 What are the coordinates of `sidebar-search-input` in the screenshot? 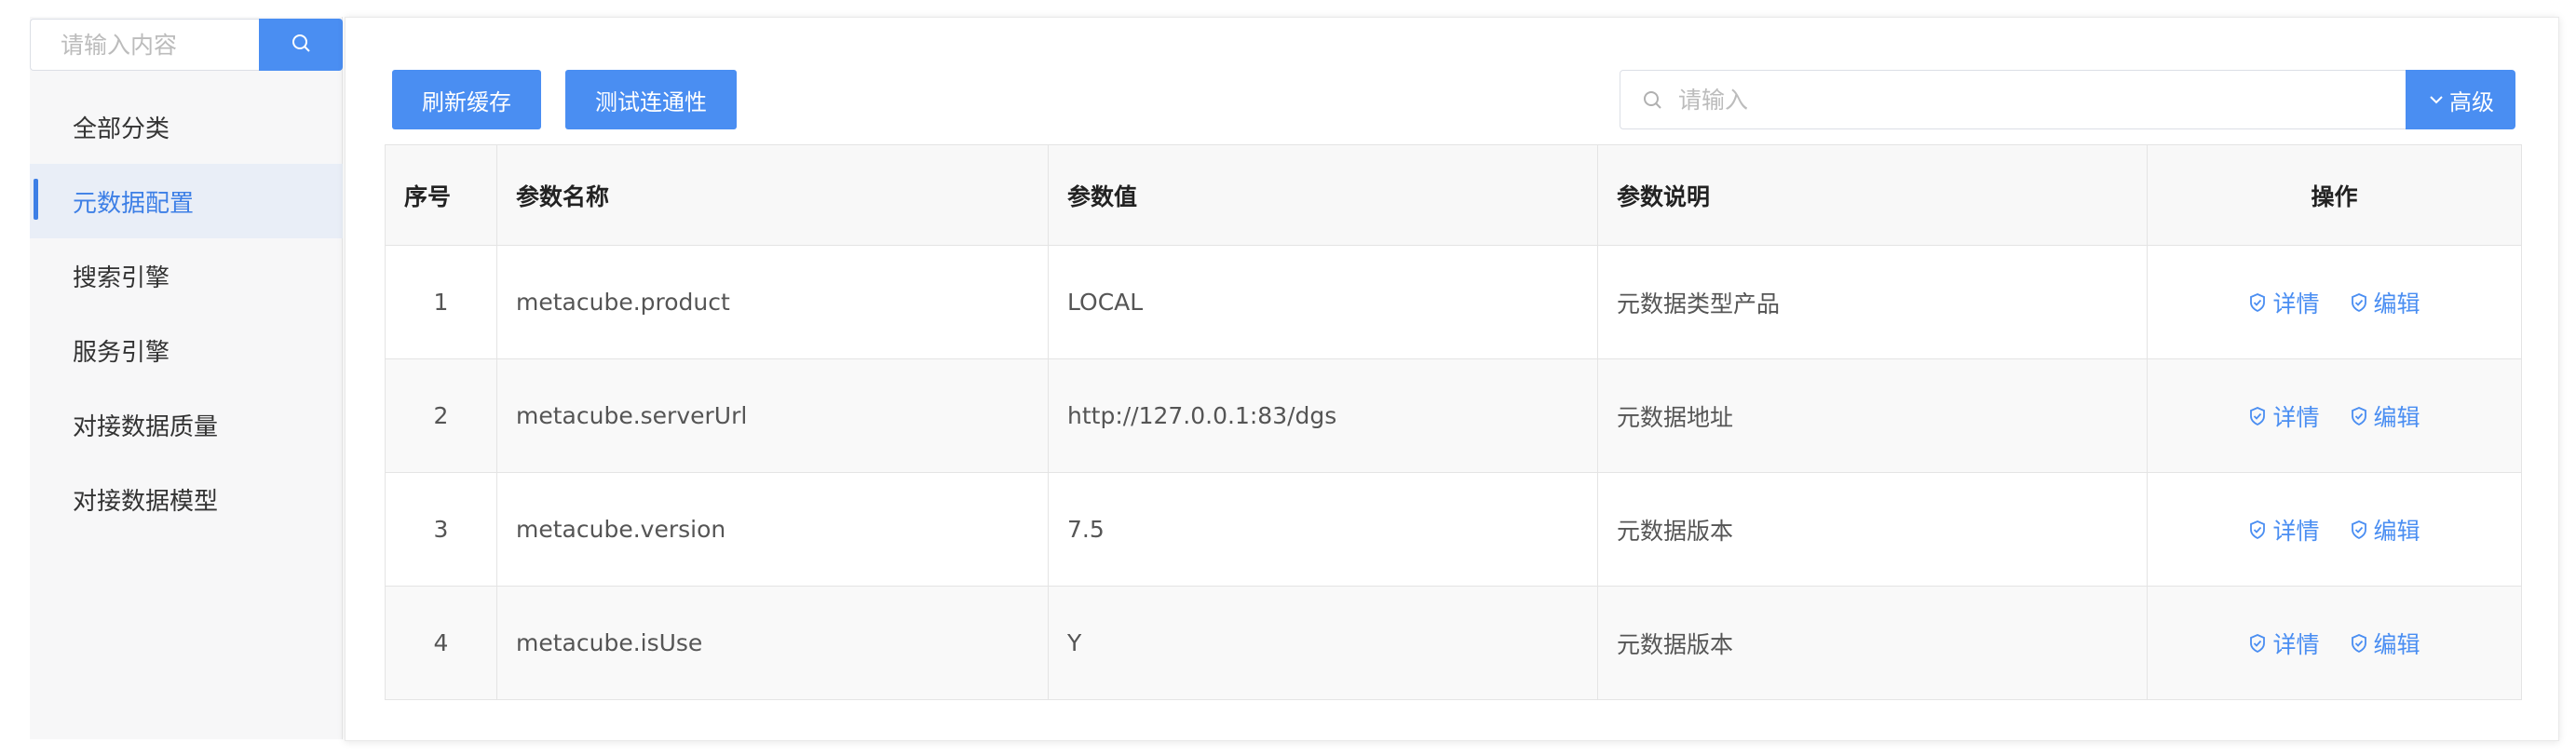 It's located at (144, 45).